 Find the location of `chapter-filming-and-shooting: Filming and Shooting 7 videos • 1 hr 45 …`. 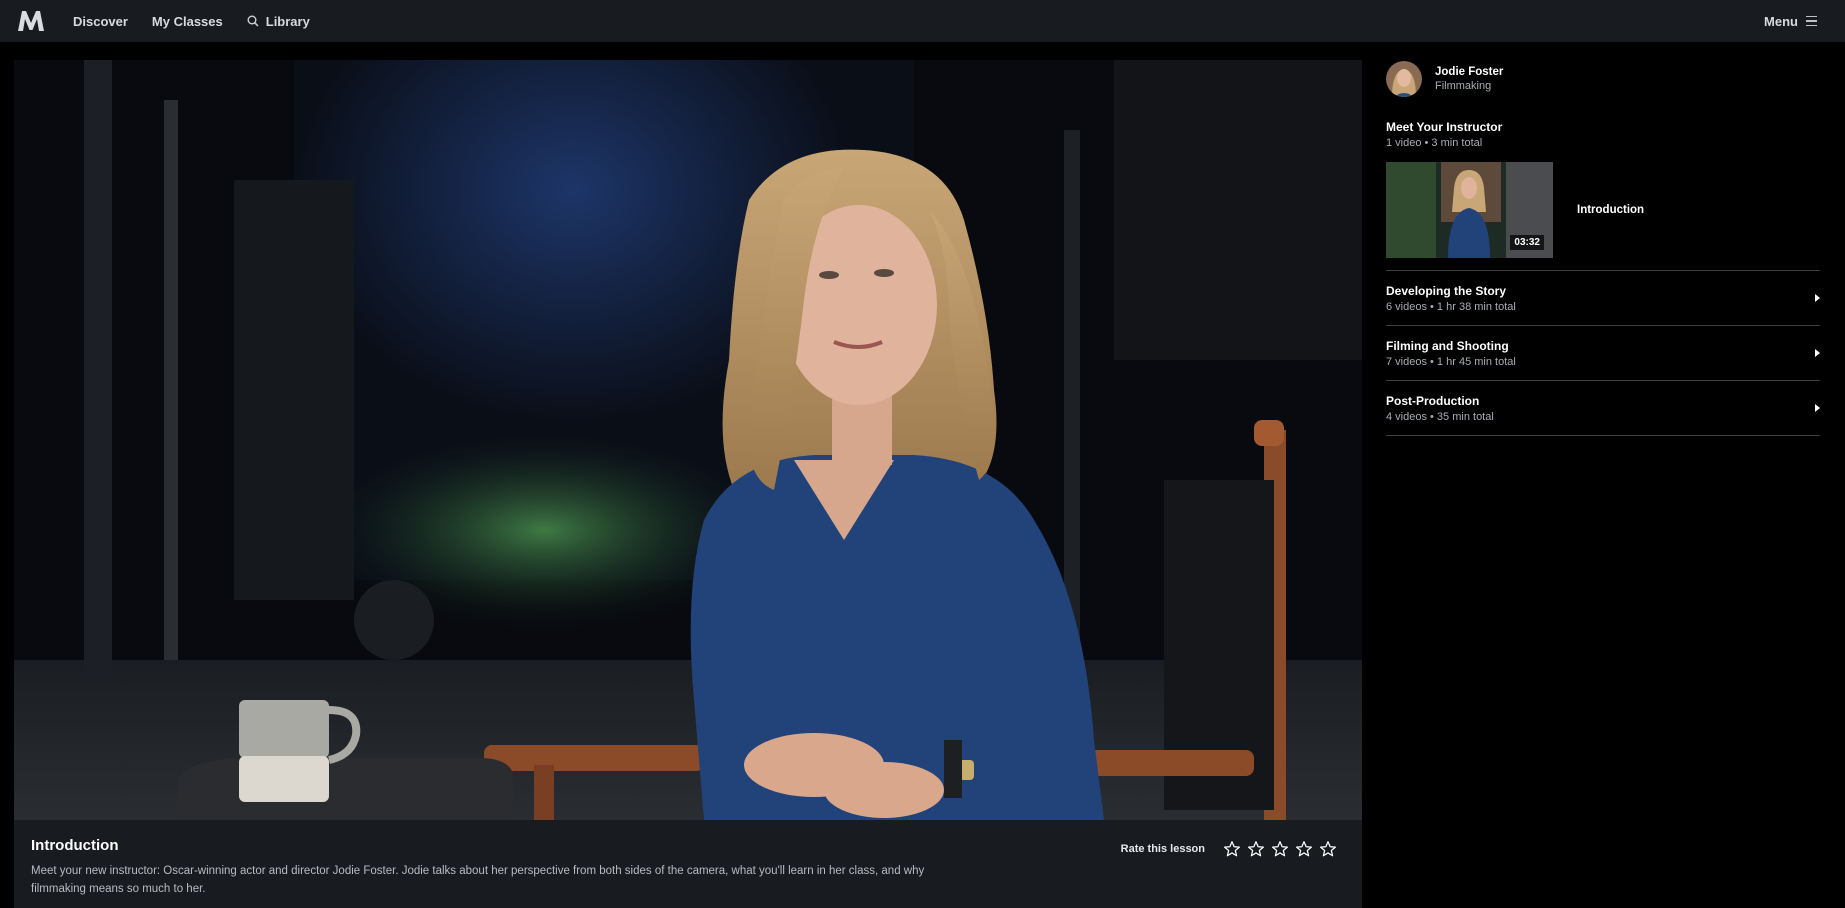

chapter-filming-and-shooting: Filming and Shooting 7 videos • 1 hr 45 … is located at coordinates (1603, 353).